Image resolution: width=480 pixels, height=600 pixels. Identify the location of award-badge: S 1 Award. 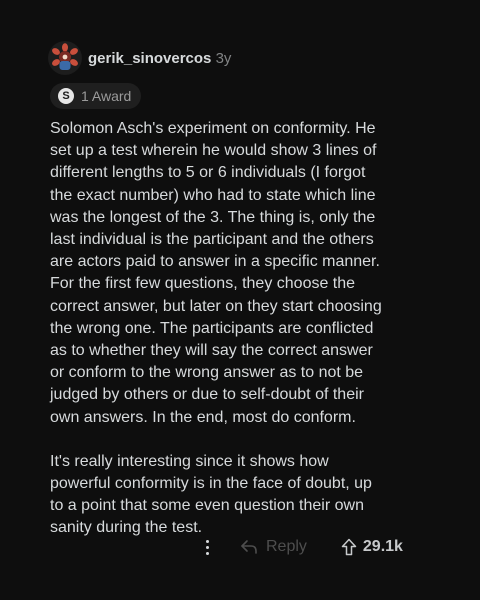
(96, 96).